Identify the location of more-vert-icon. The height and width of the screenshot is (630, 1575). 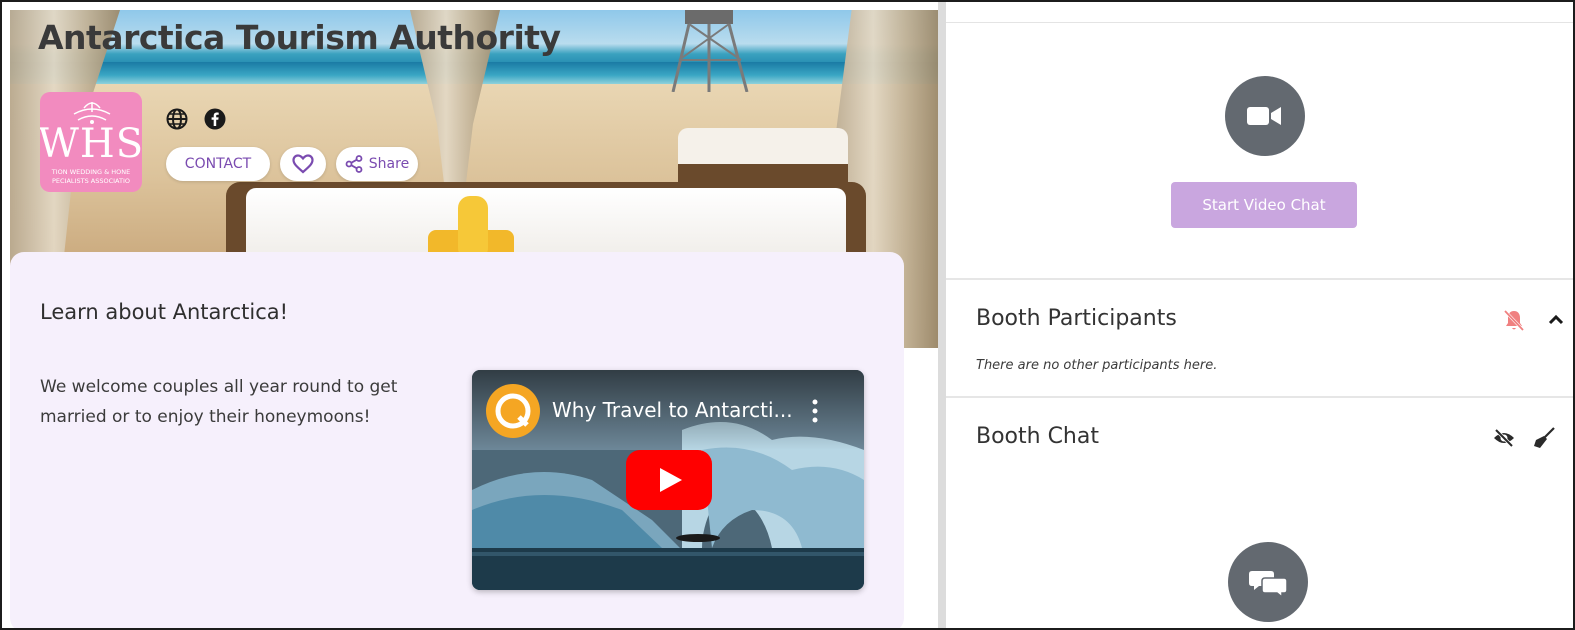
(815, 411).